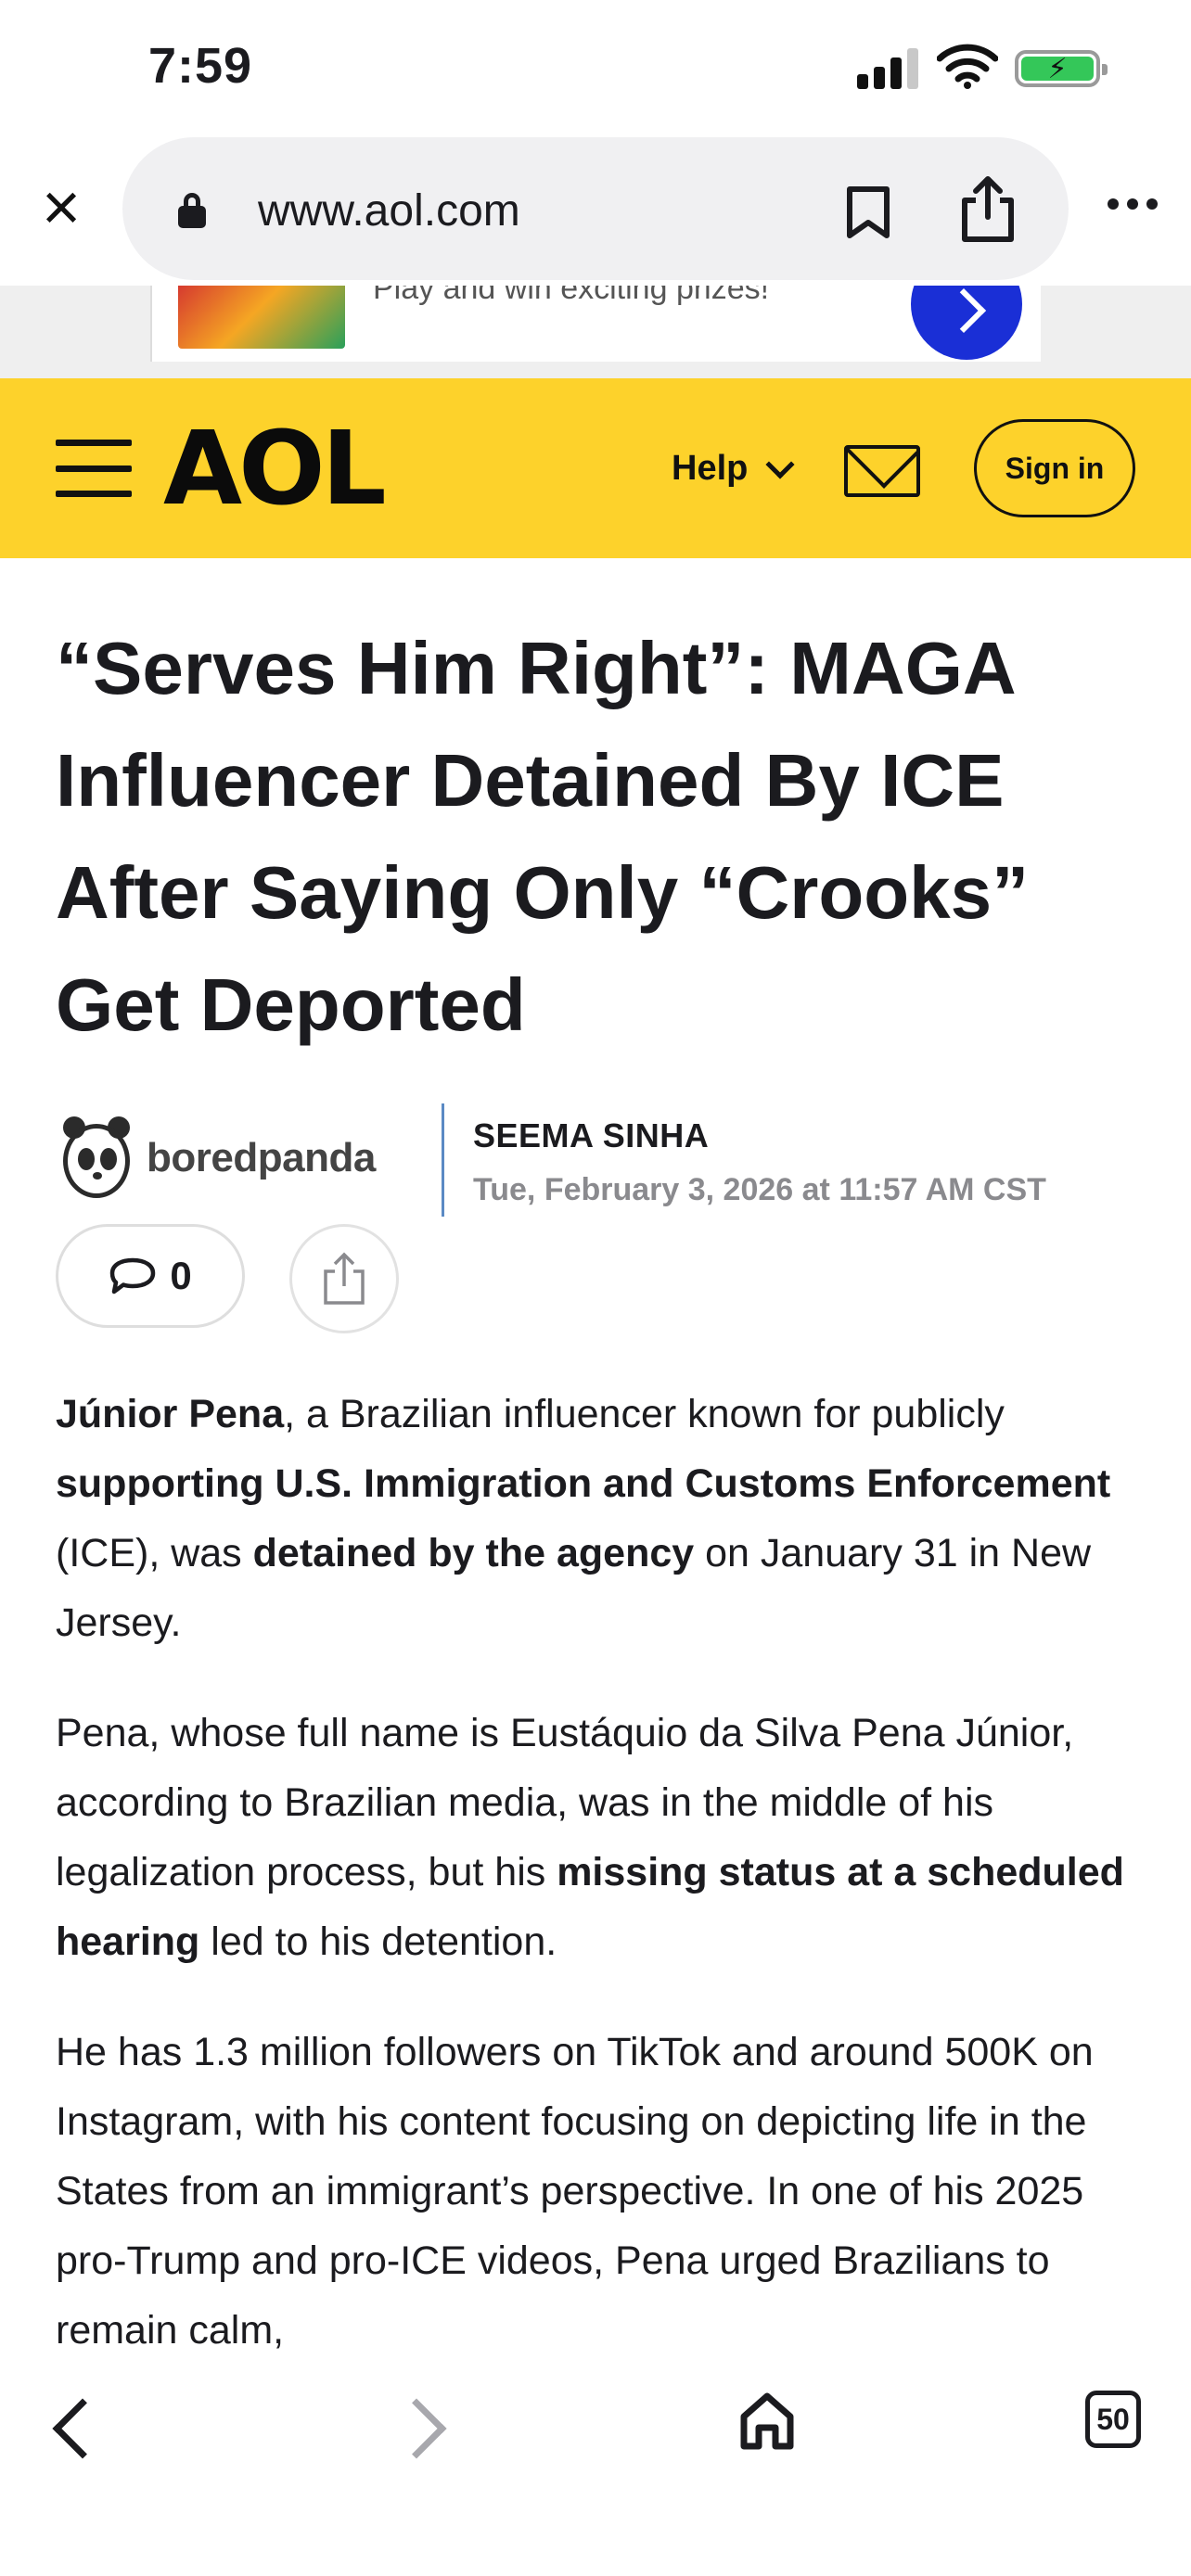 This screenshot has height=2576, width=1191. I want to click on comments-button: 0, so click(151, 1276).